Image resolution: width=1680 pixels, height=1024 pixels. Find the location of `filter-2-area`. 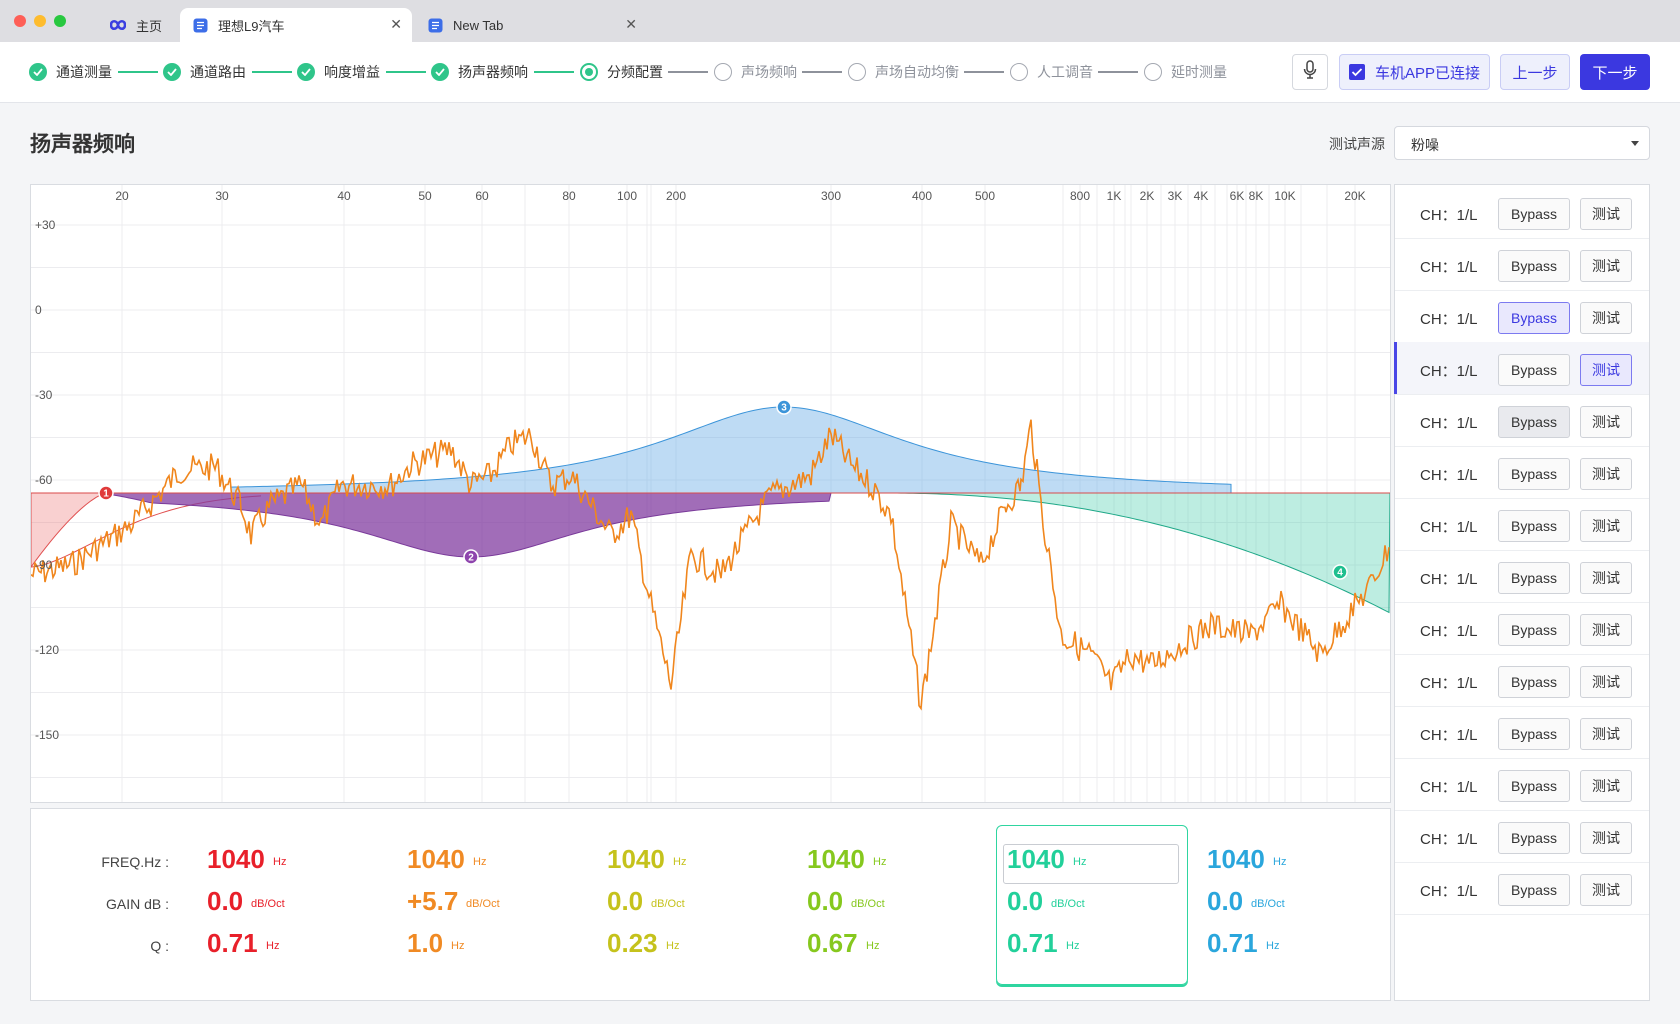

filter-2-area is located at coordinates (466, 525).